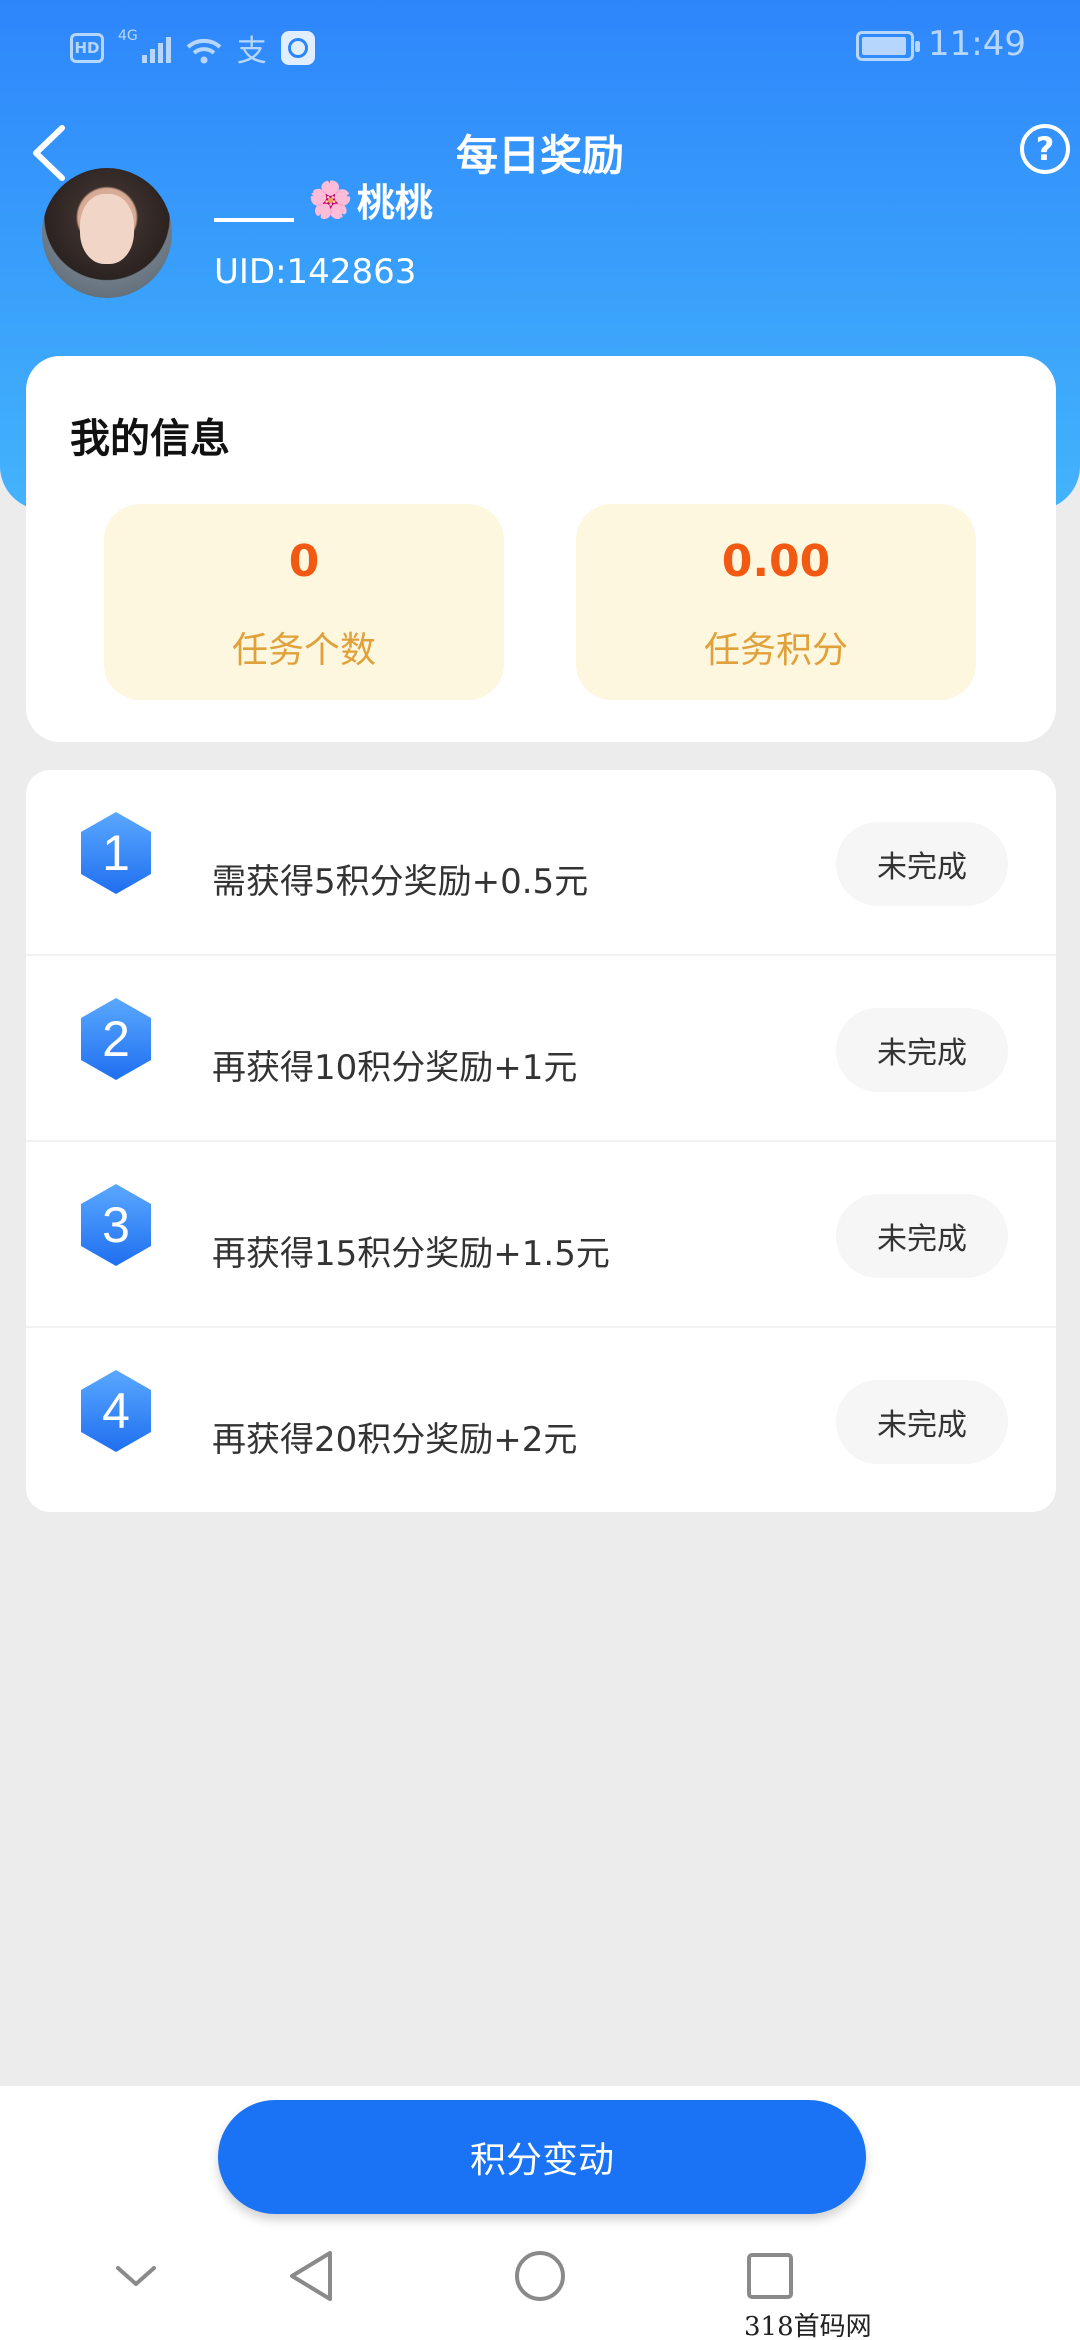  What do you see at coordinates (540, 46) in the screenshot?
I see `status-bar: HD 4G 支 11:49` at bounding box center [540, 46].